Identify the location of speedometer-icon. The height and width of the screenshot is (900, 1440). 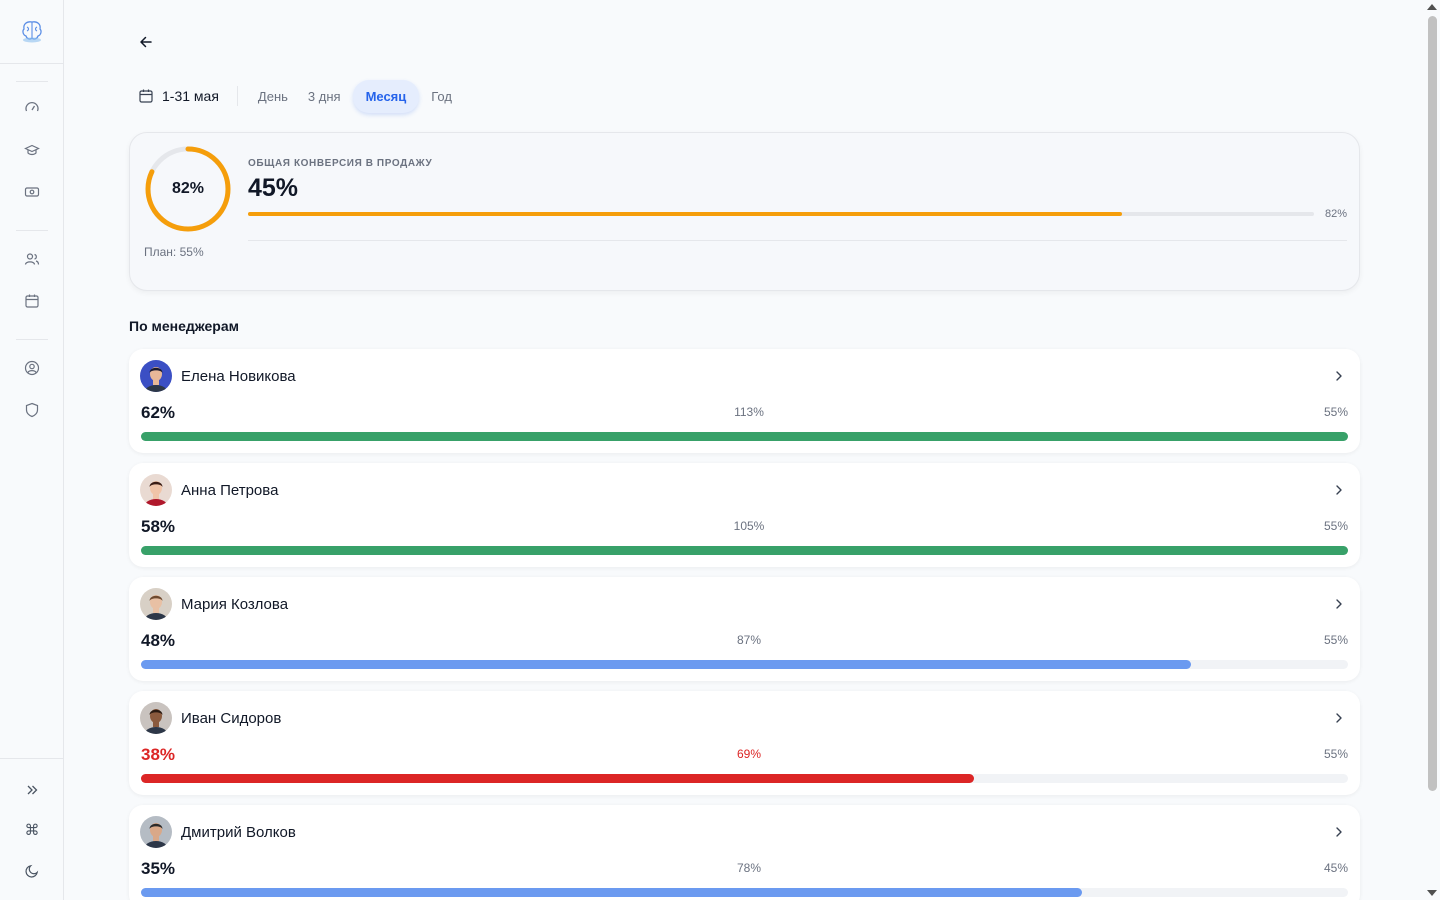
(32, 108).